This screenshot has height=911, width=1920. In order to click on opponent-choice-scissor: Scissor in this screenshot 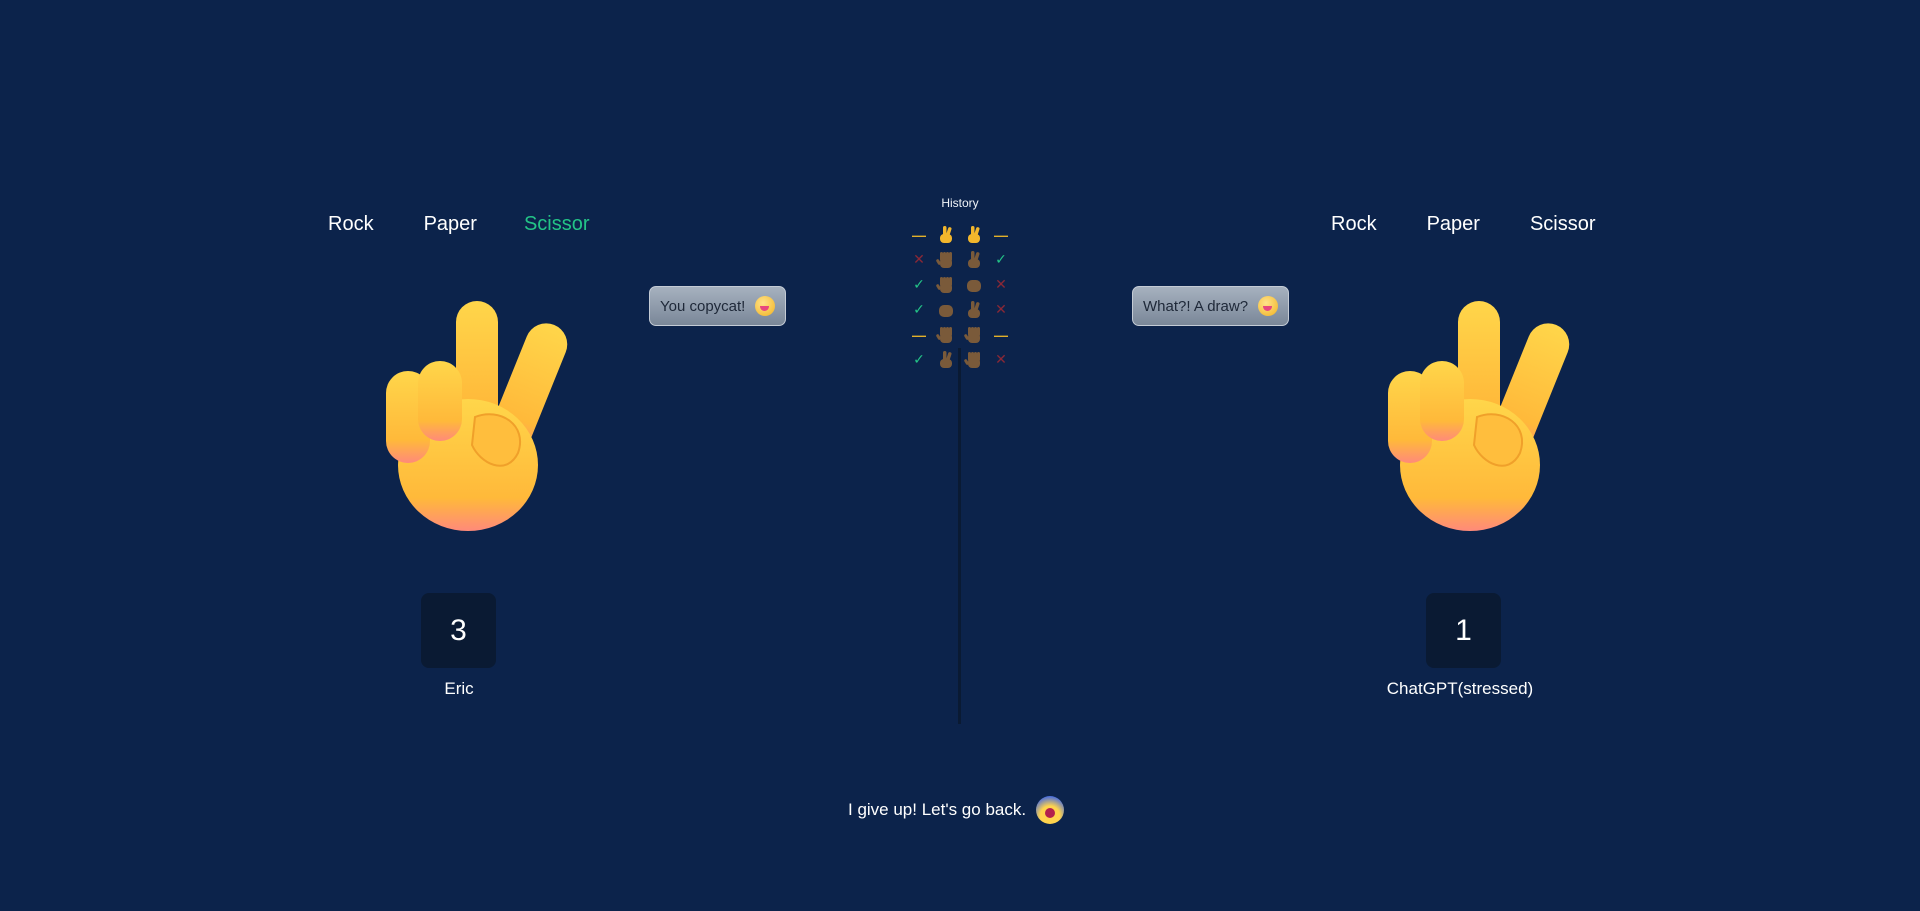, I will do `click(1562, 224)`.